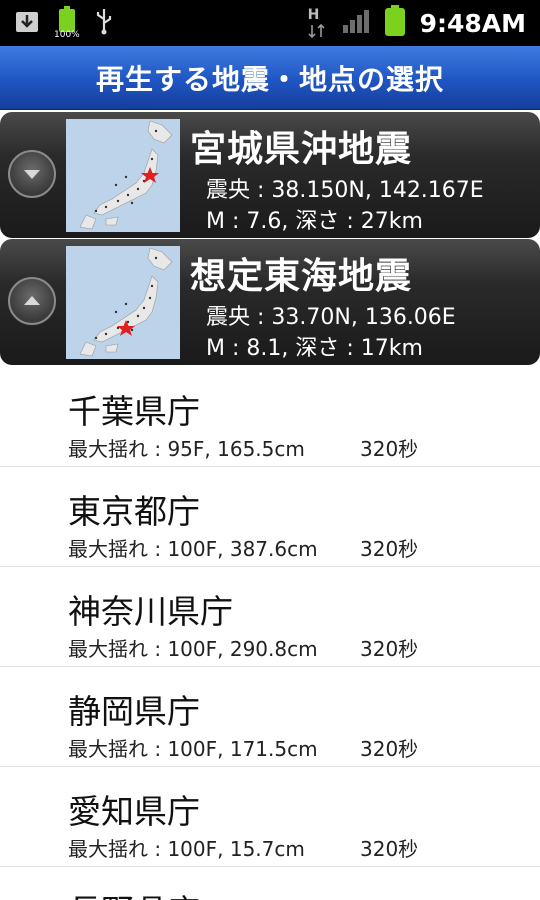 This screenshot has height=900, width=540. What do you see at coordinates (301, 276) in the screenshot?
I see `quake-name: 想定東海地震` at bounding box center [301, 276].